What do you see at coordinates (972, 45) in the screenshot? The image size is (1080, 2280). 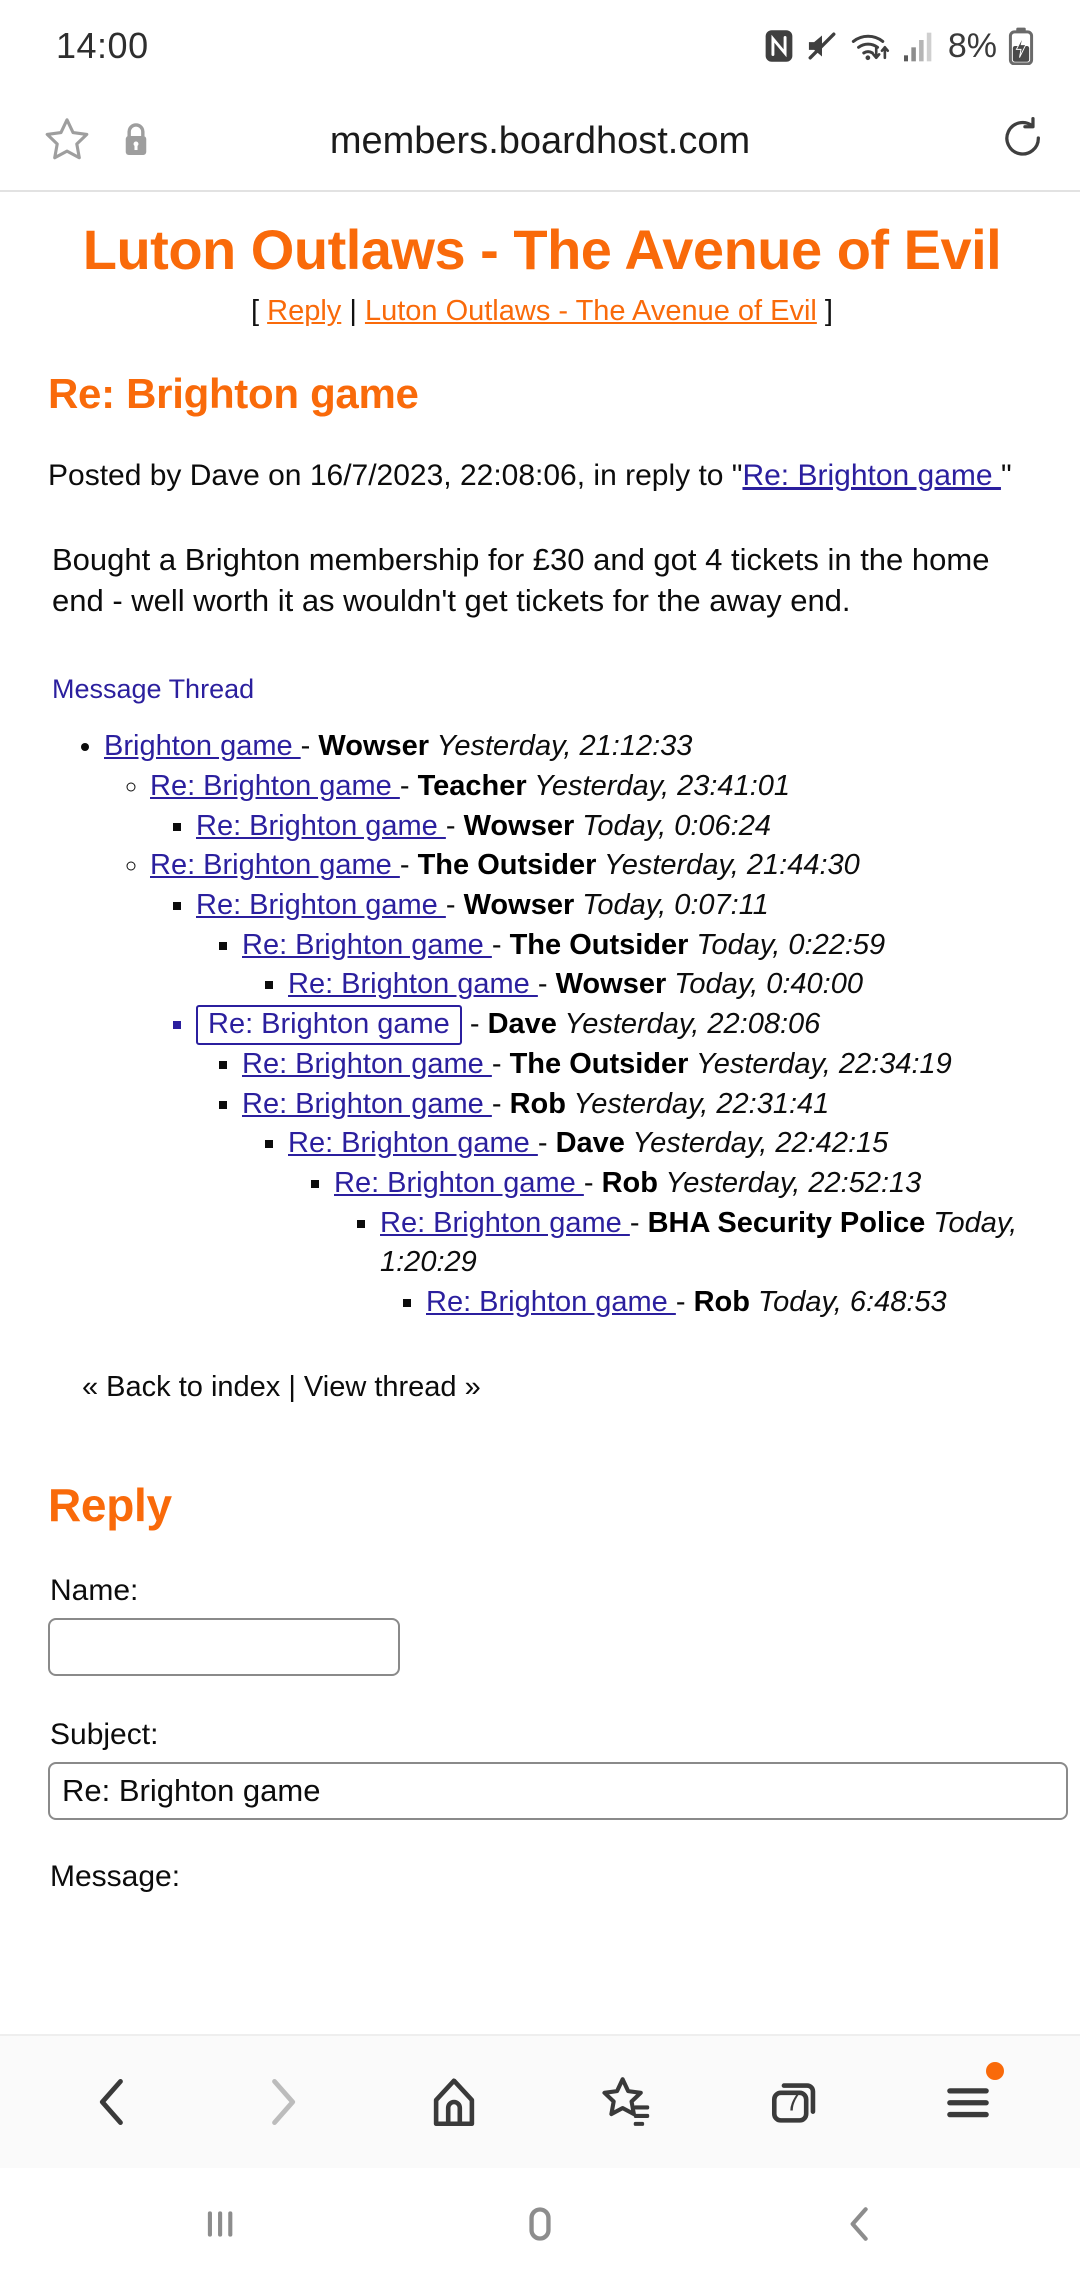 I see `battery-percent-label: 8%` at bounding box center [972, 45].